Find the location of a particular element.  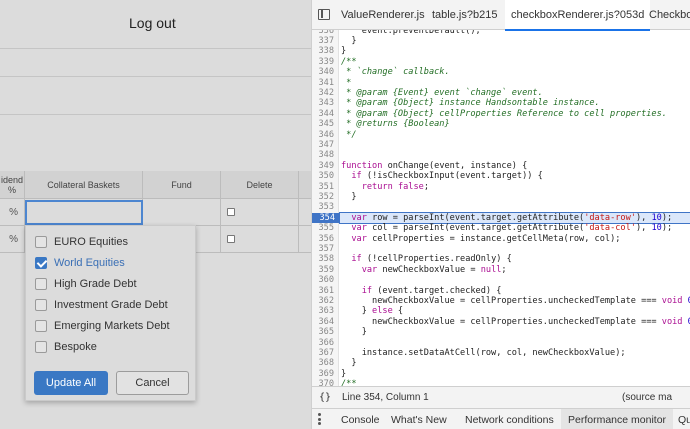

drawer-tab-quick: Qu is located at coordinates (682, 419).